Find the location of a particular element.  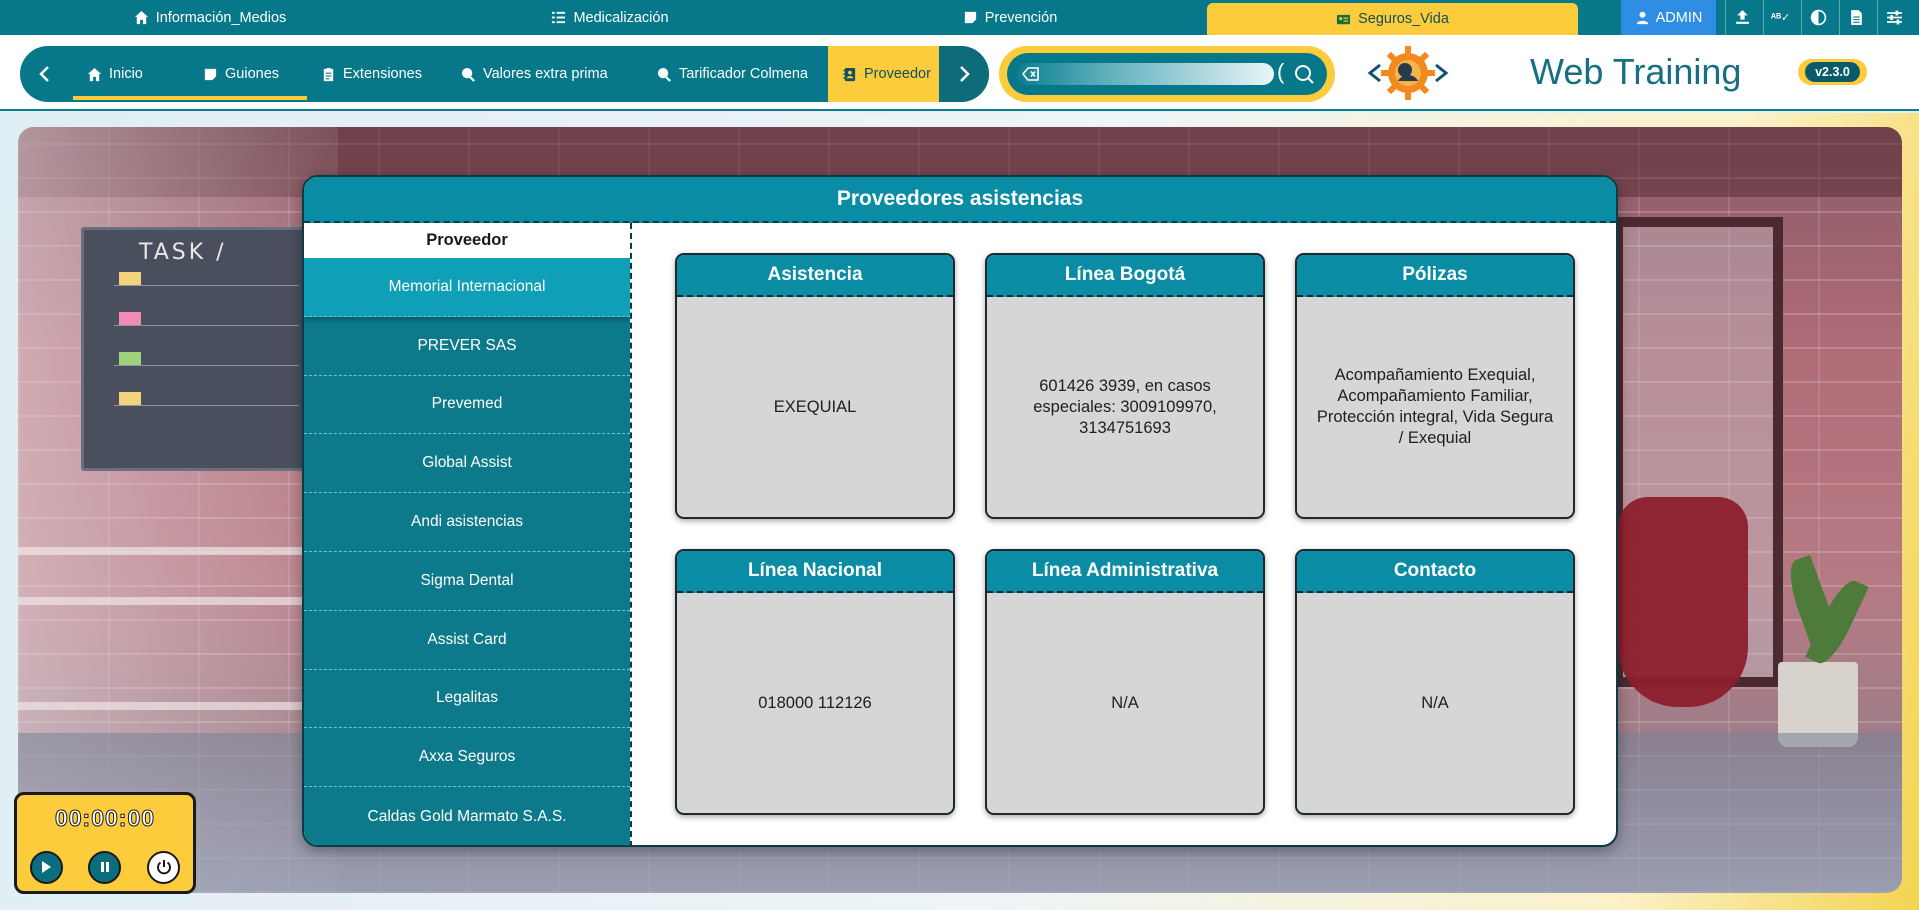

top-tab-seguros-vida: Seguros_Vida is located at coordinates (1392, 19).